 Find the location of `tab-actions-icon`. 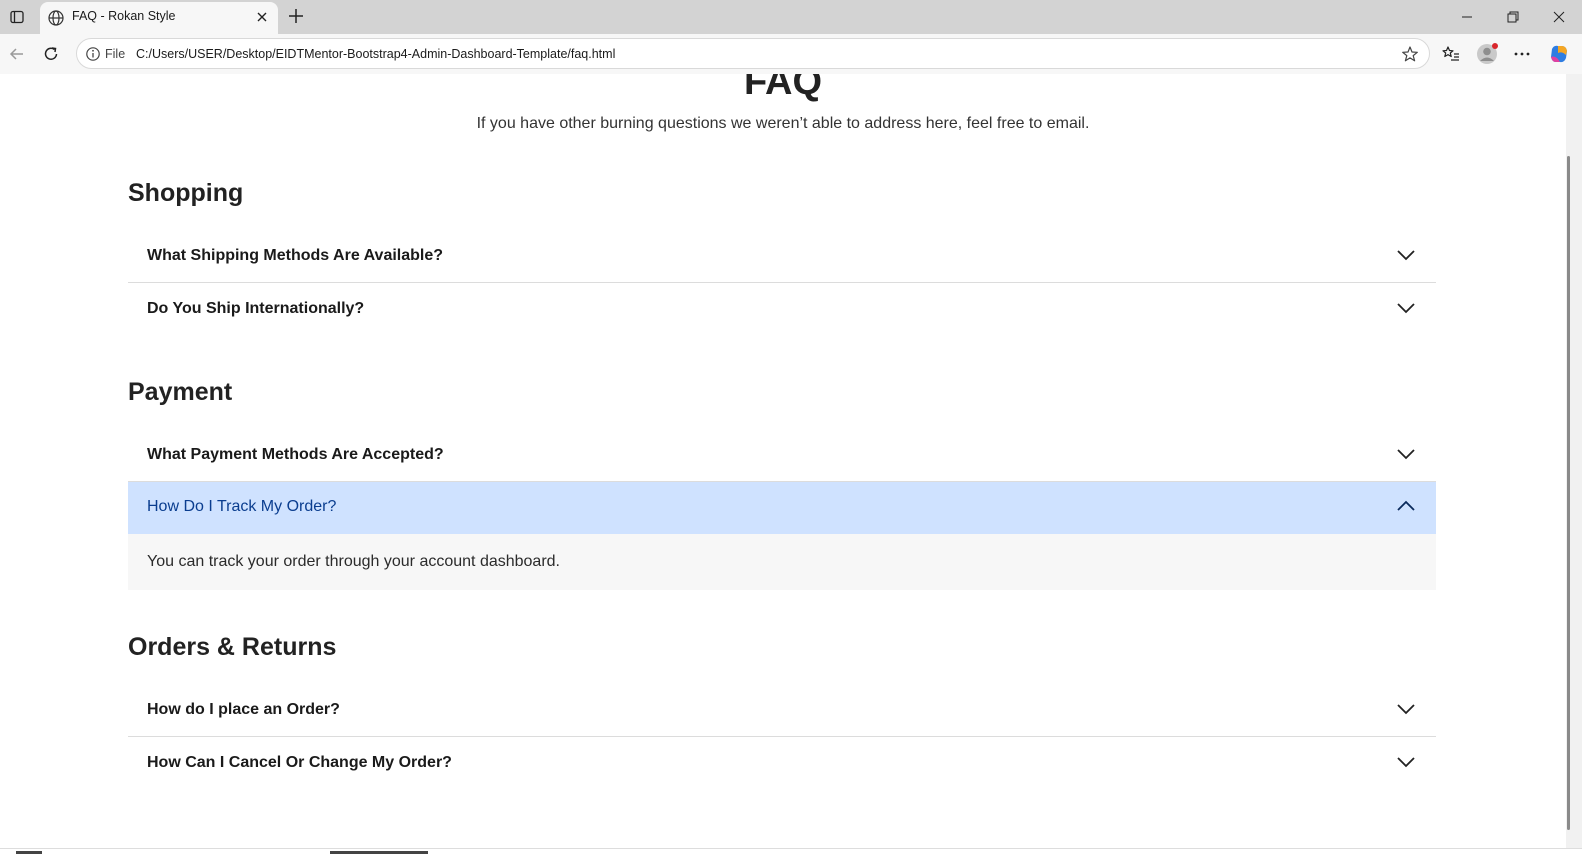

tab-actions-icon is located at coordinates (17, 17).